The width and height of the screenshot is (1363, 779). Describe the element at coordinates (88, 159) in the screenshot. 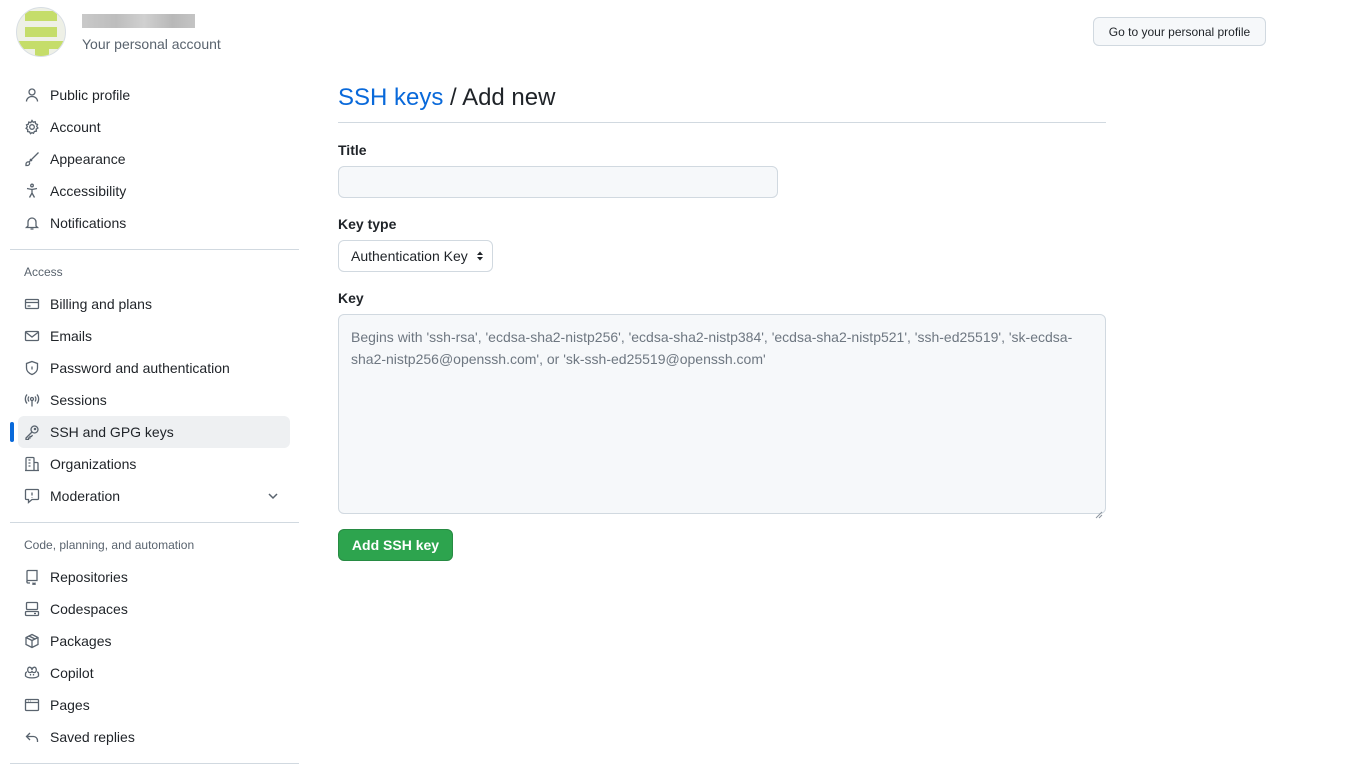

I see `sidebar-item-label: Appearance` at that location.